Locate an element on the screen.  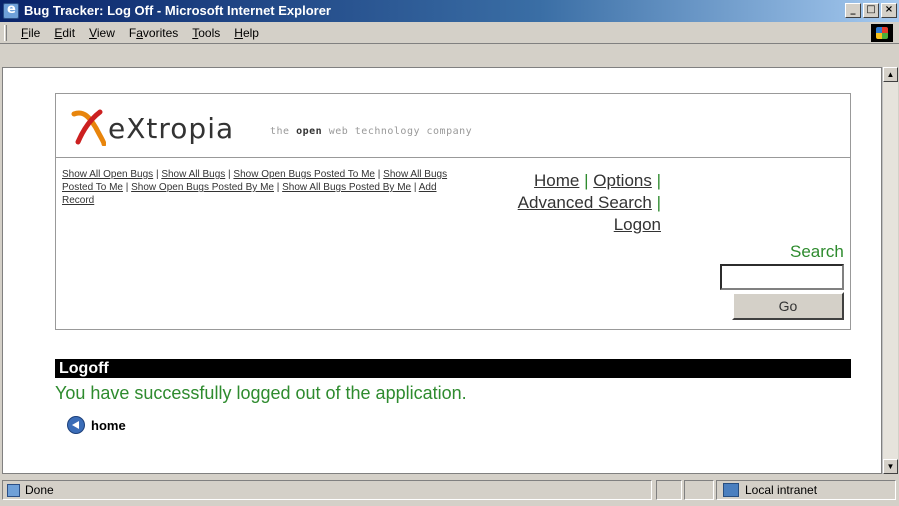
menu-file: File is located at coordinates (30, 33).